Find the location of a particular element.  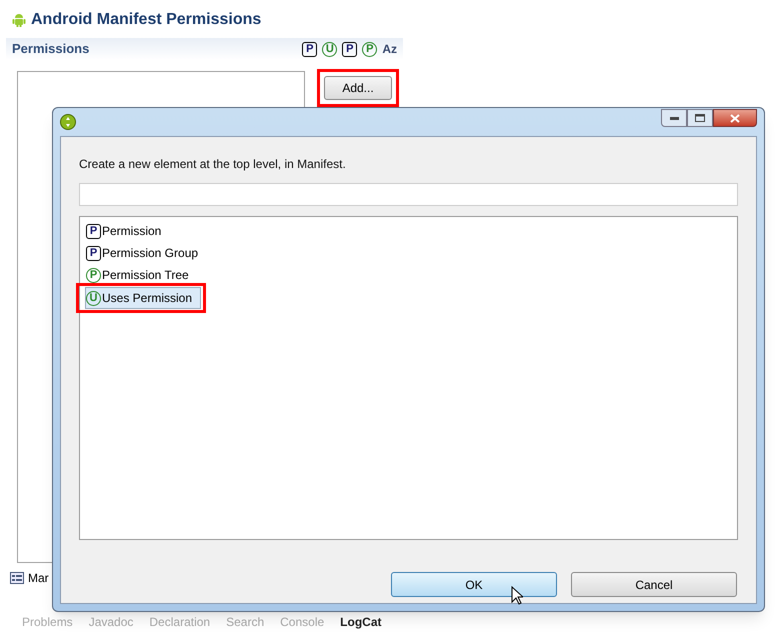

cancel-button: Cancel is located at coordinates (654, 584).